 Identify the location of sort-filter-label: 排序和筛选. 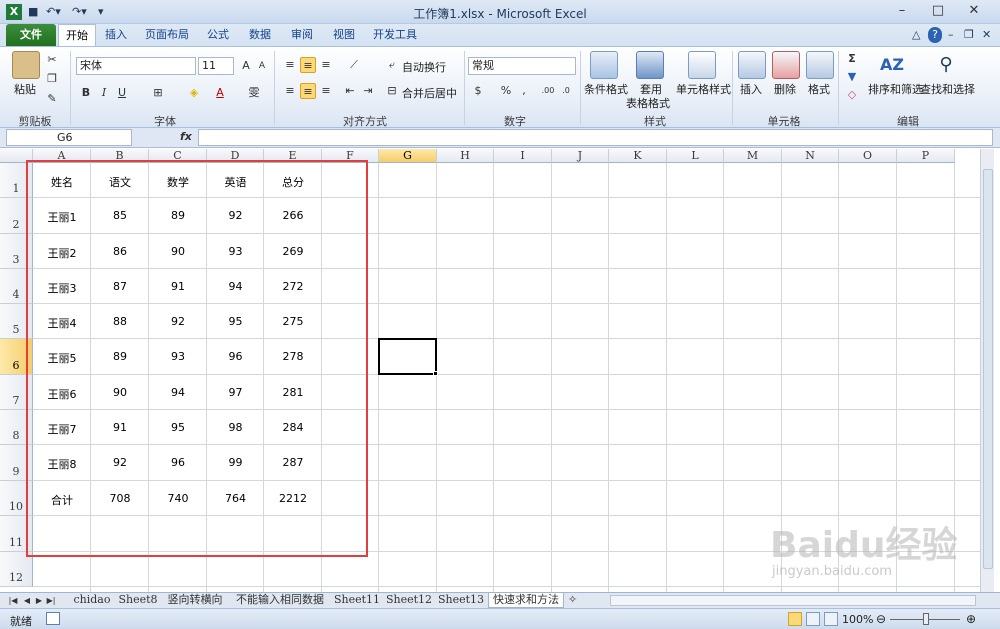
(895, 89).